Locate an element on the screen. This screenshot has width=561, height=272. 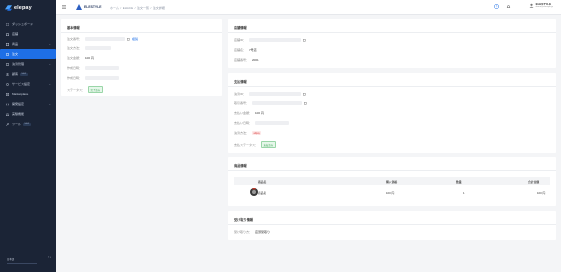
paid-amount-row: 支払い金額： 100 円 is located at coordinates (249, 113).